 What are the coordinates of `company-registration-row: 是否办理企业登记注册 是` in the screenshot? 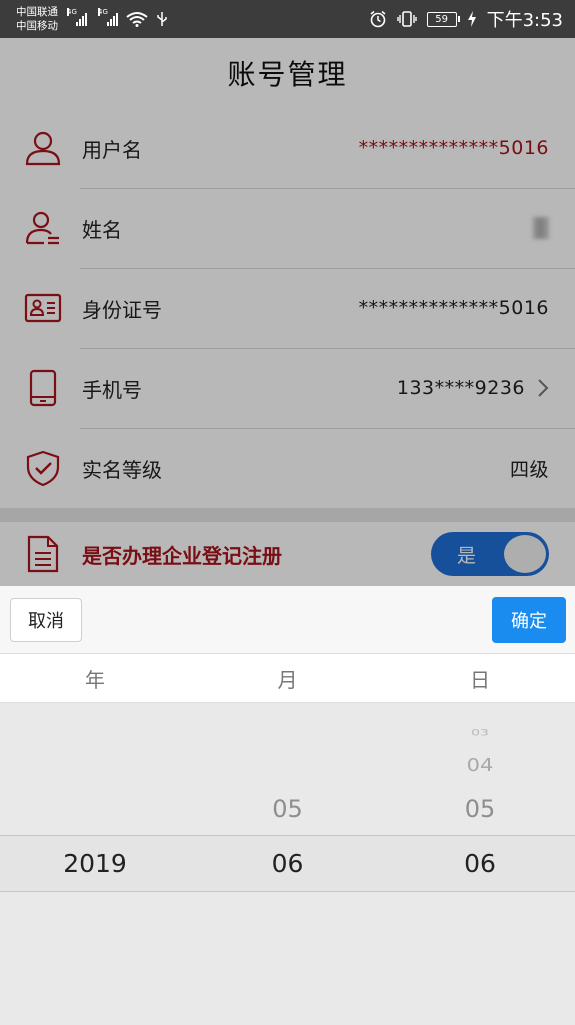 It's located at (287, 554).